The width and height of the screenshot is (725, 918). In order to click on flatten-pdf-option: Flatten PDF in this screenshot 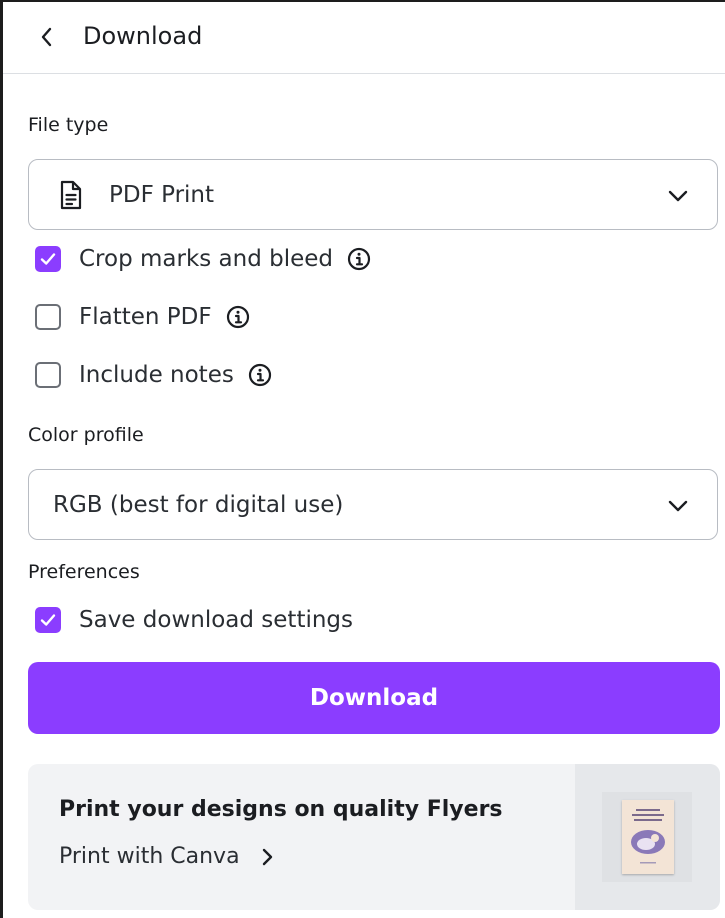, I will do `click(142, 317)`.